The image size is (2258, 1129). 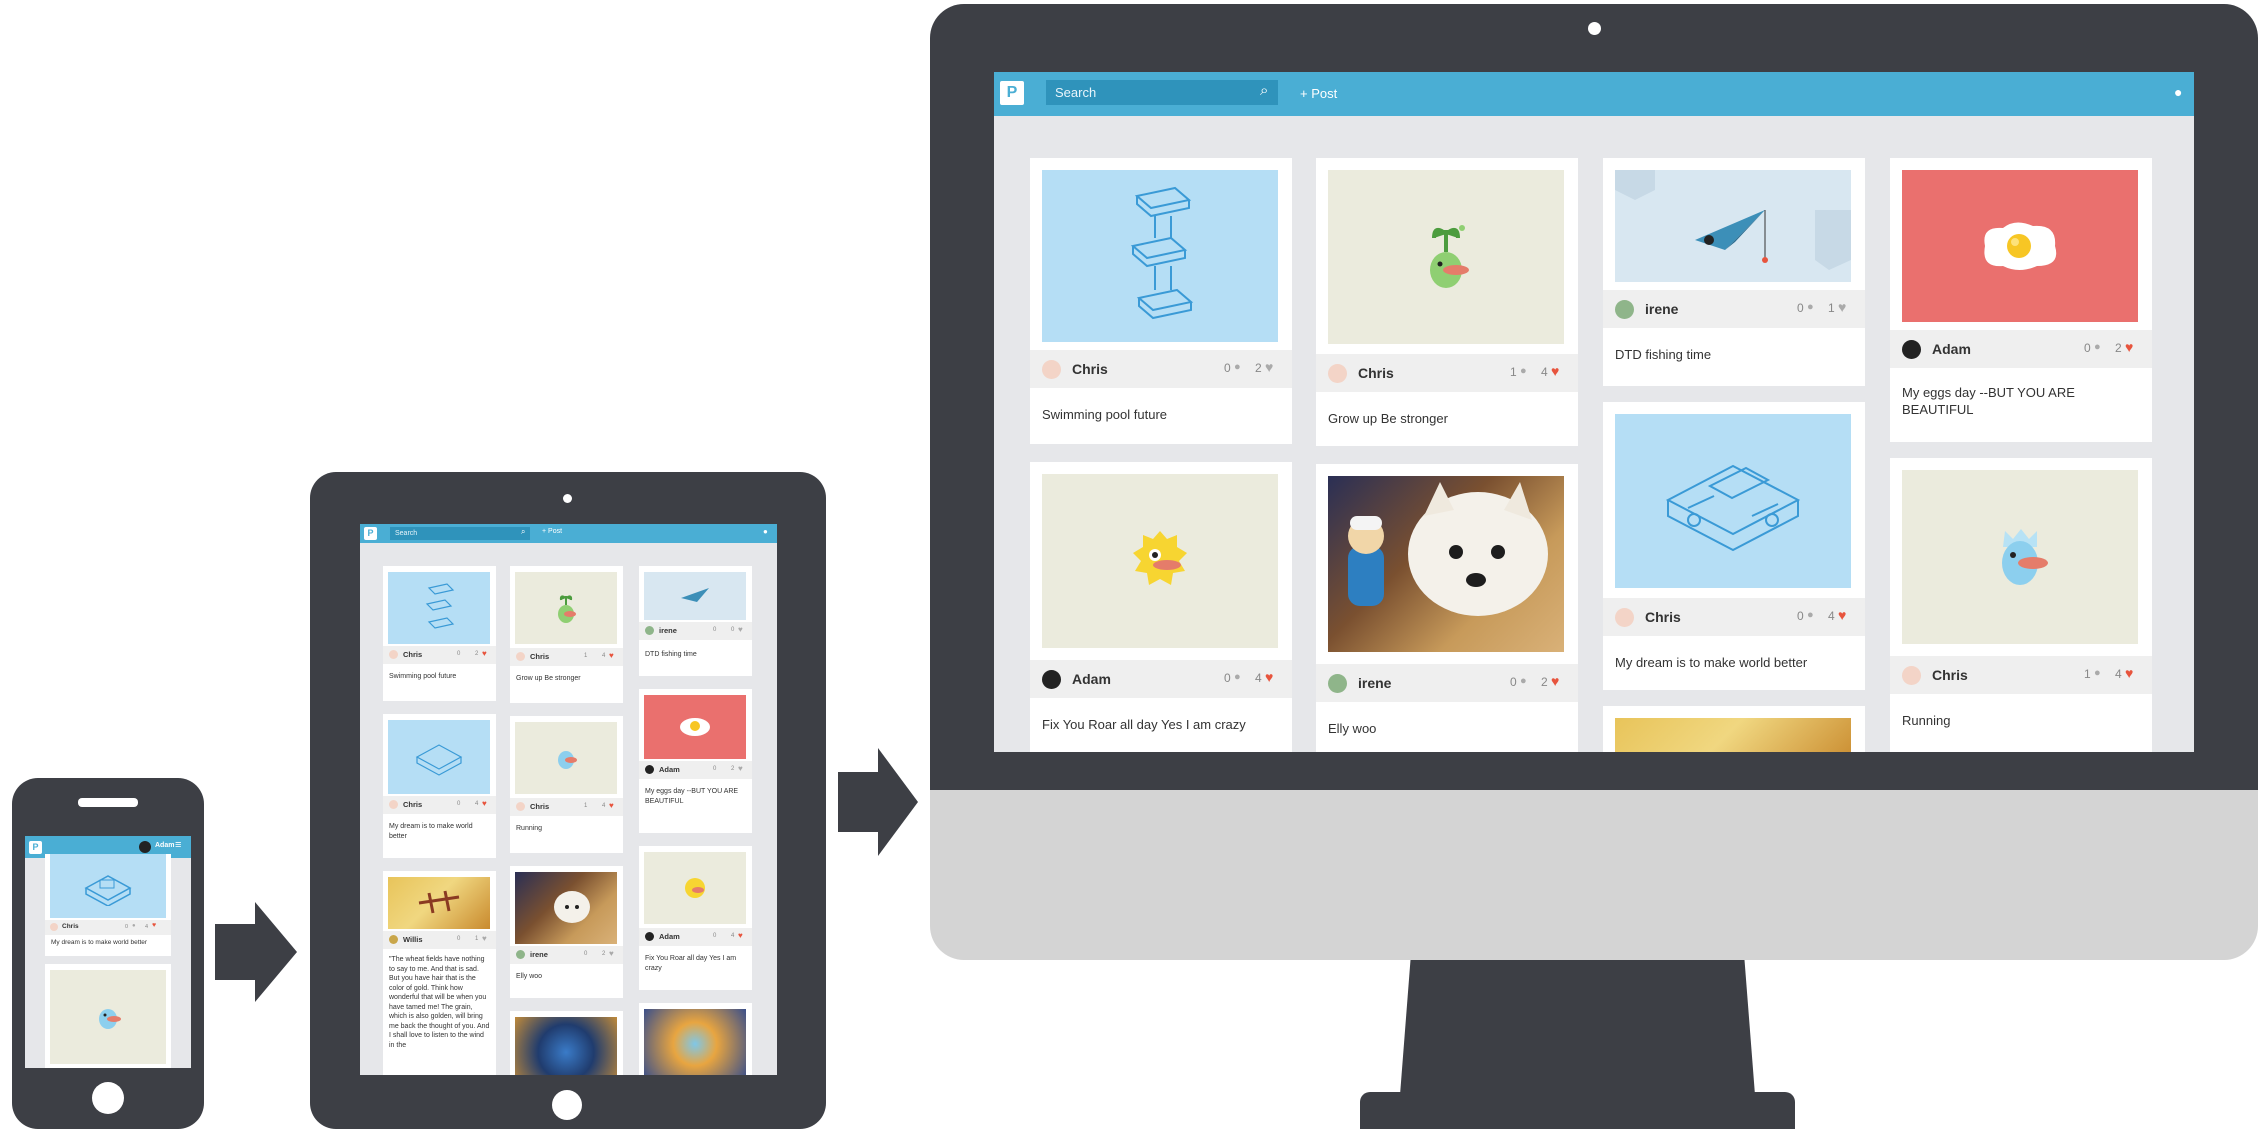 I want to click on phone-user-name: Adam, so click(x=164, y=845).